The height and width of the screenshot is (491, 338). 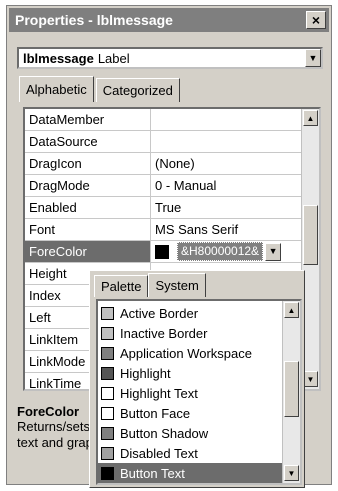 I want to click on property-row: DataSource, so click(x=164, y=142).